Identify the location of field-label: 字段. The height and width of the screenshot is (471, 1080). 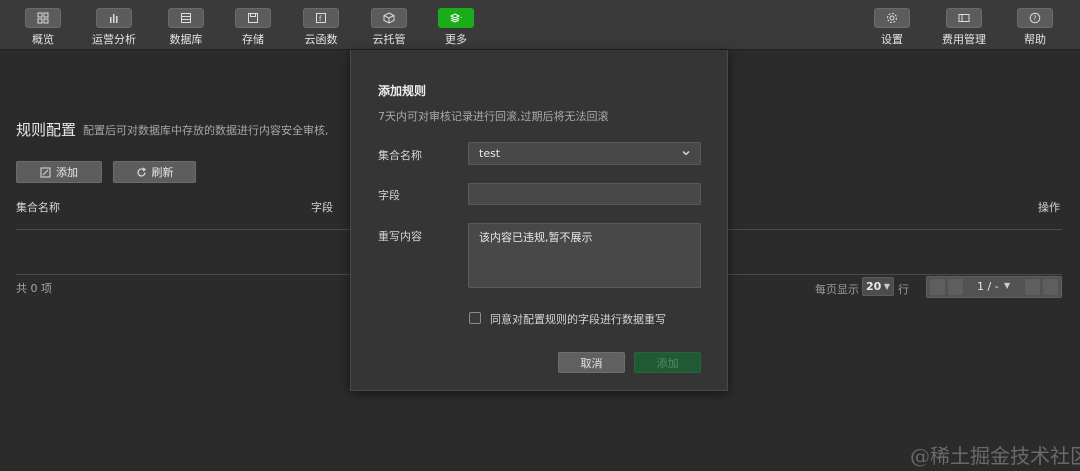
(389, 195).